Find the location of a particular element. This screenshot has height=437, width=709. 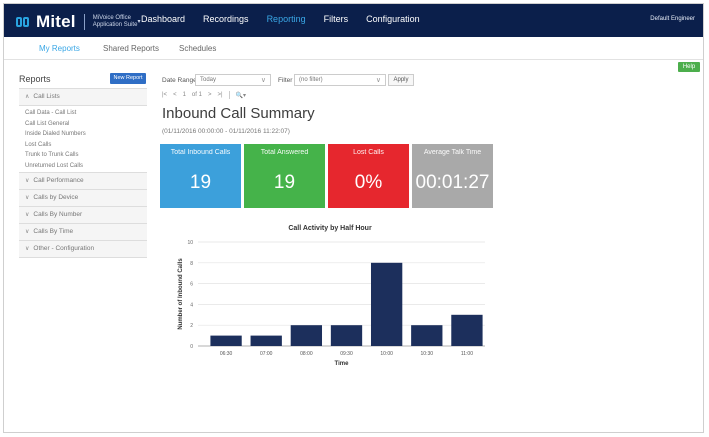

y-axis-label: Number of Inbound Calls is located at coordinates (181, 294).